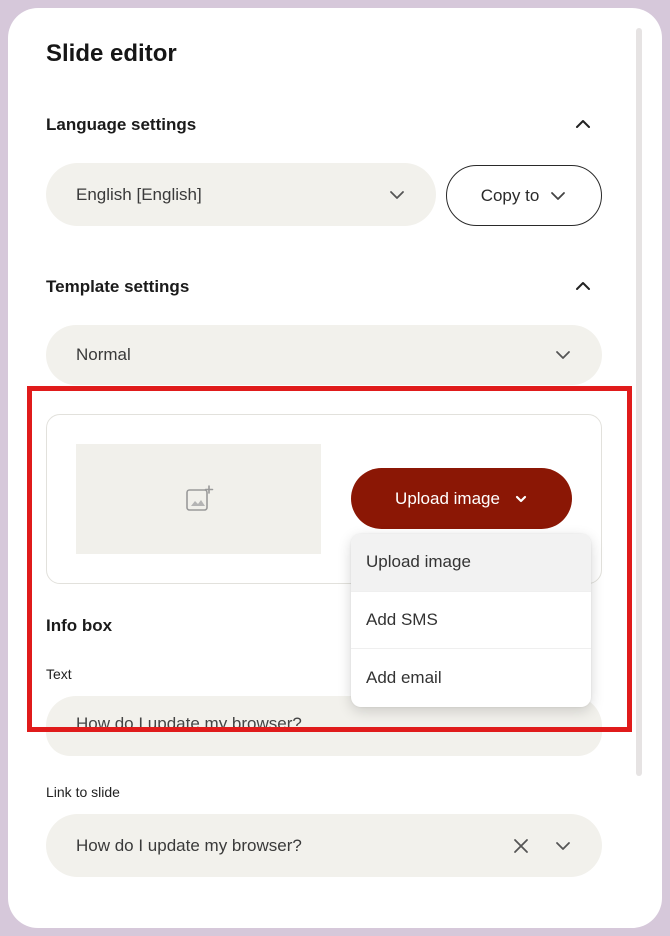 This screenshot has width=670, height=936. I want to click on template-select: Normal, so click(324, 355).